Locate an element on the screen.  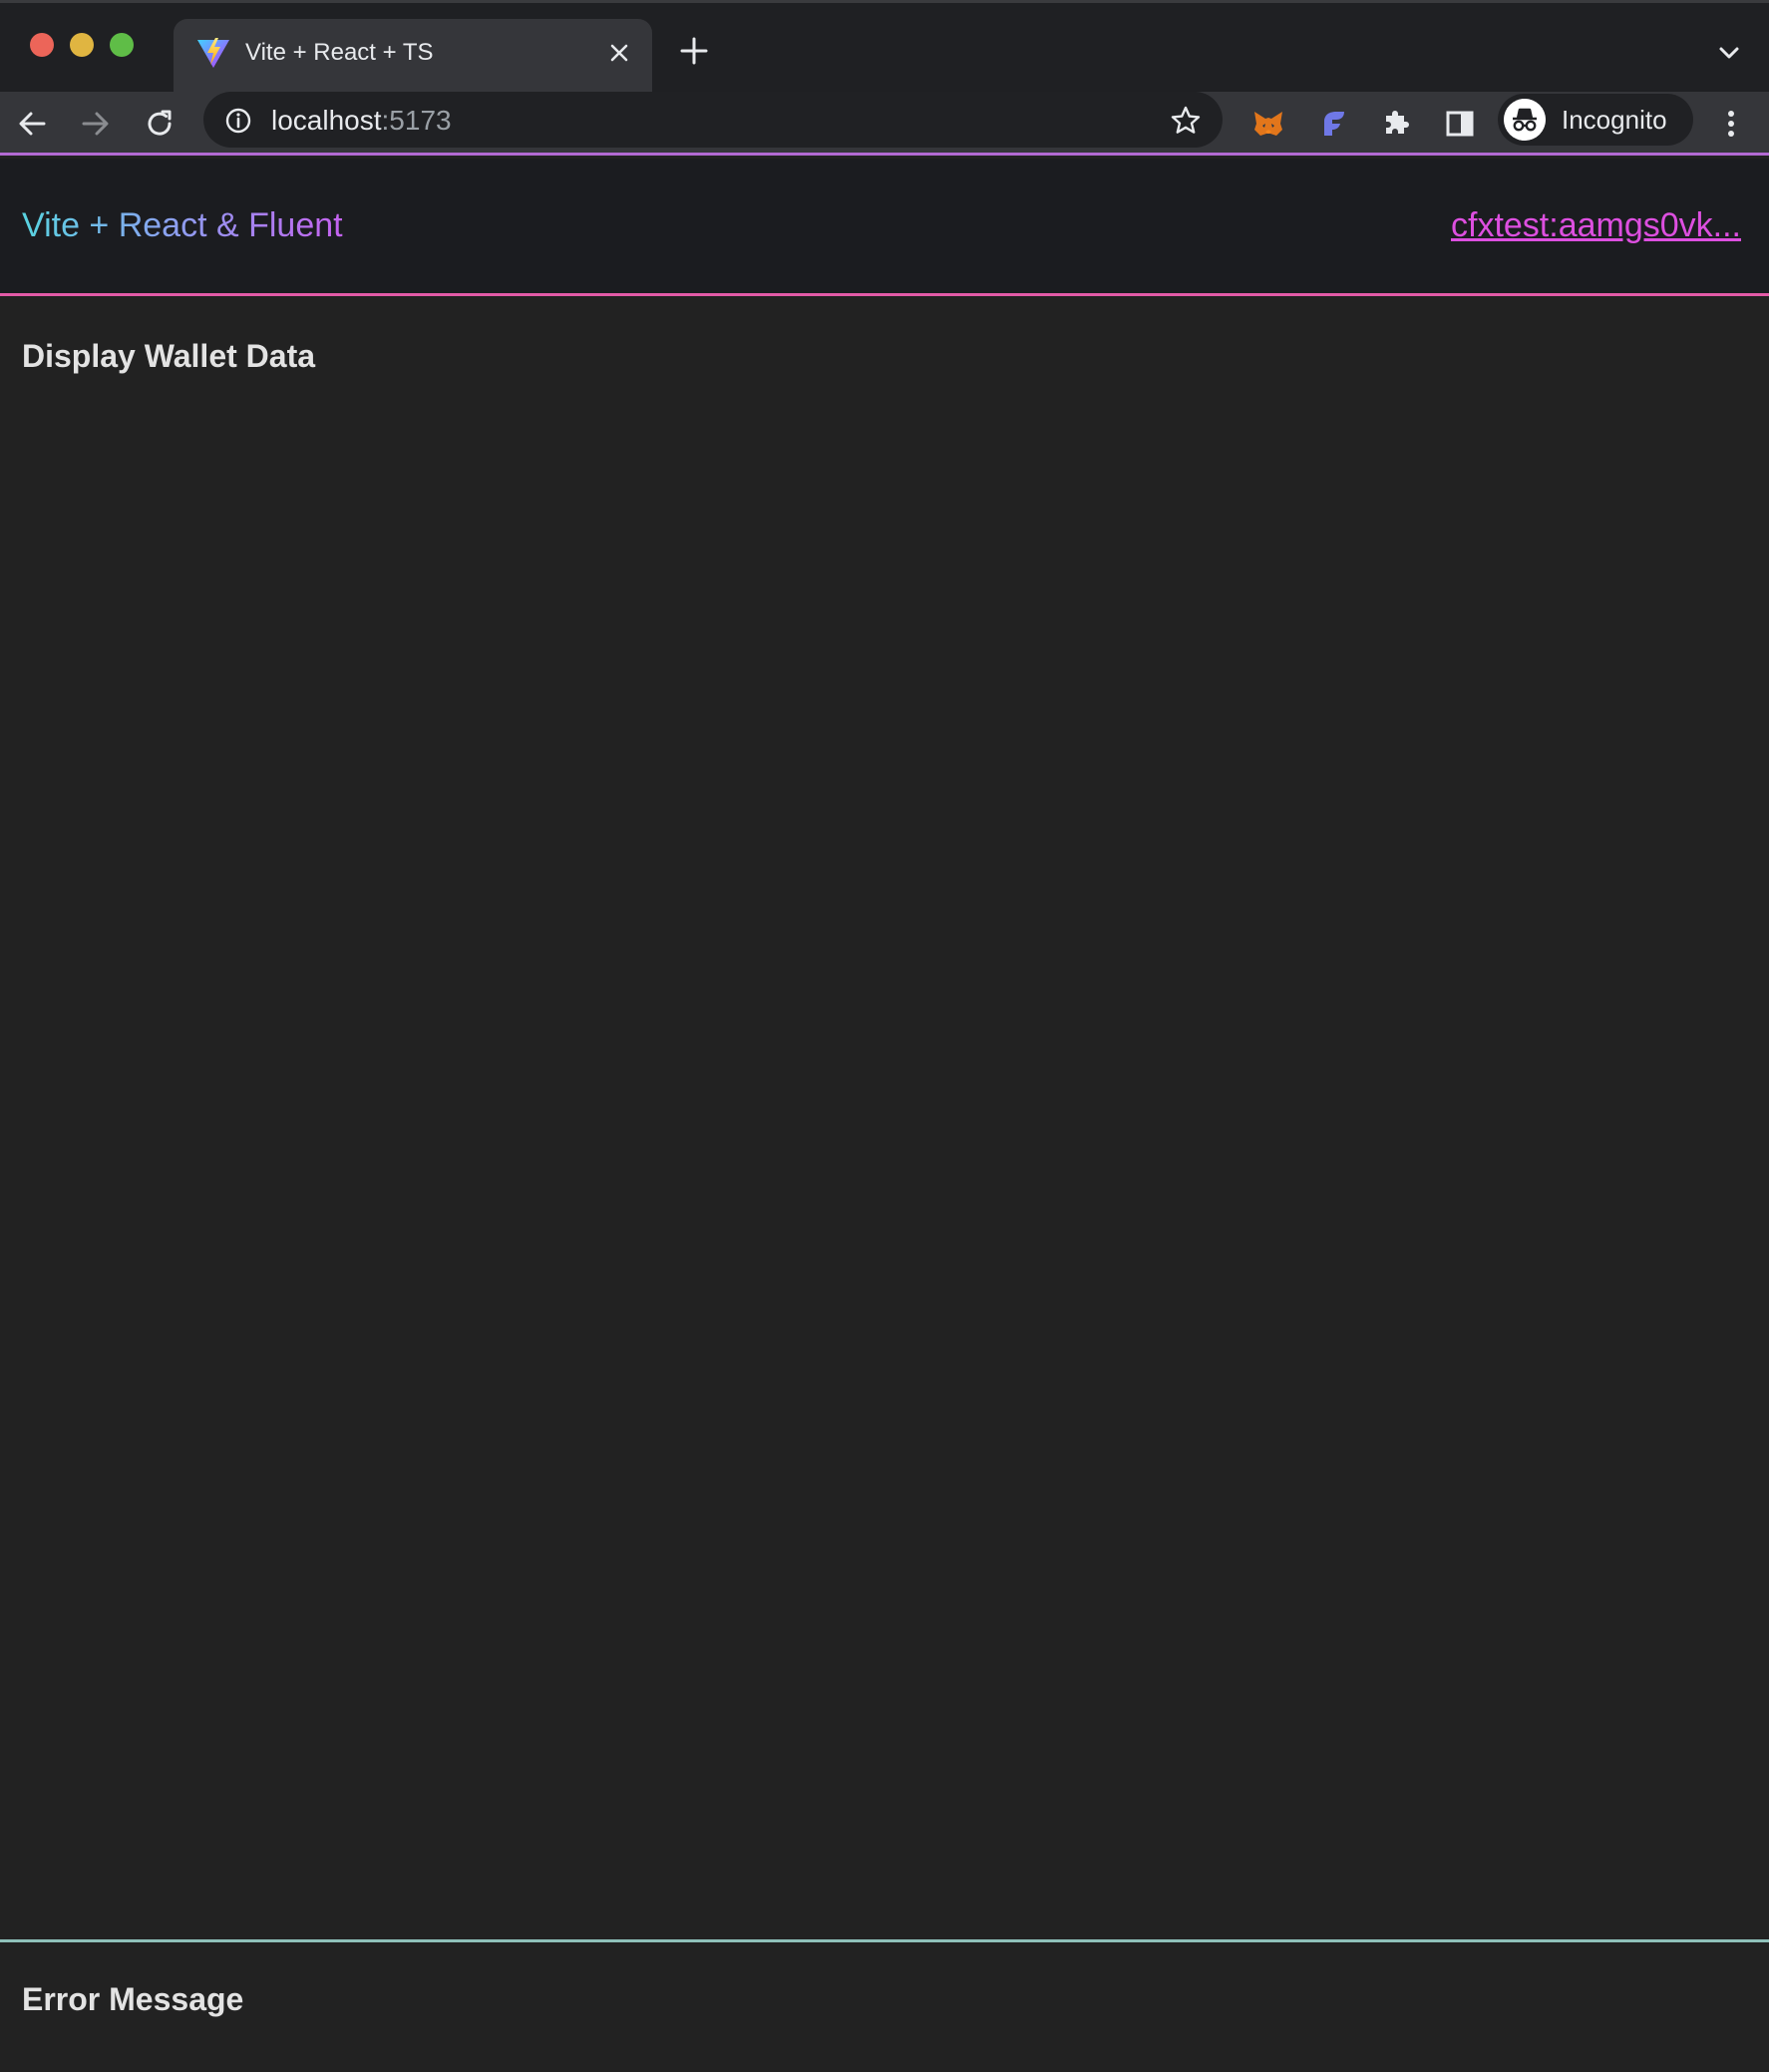
side-panel-icon is located at coordinates (1460, 124).